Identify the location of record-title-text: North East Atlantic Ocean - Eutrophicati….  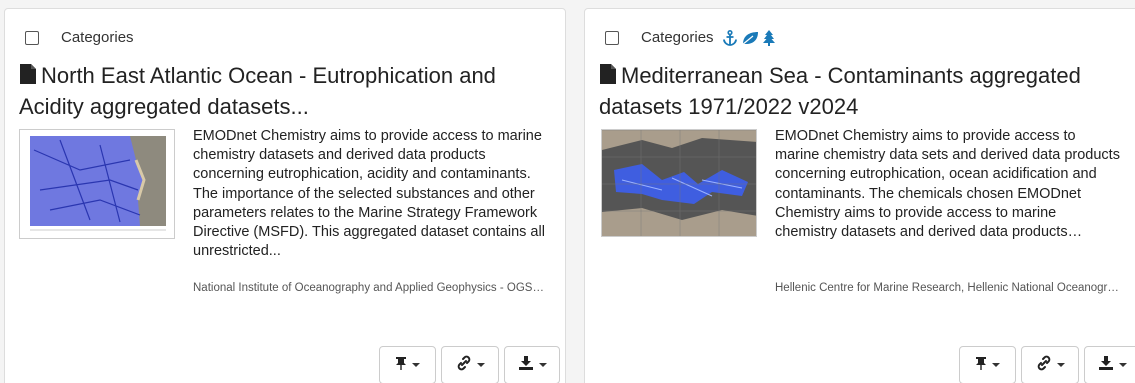
(257, 91).